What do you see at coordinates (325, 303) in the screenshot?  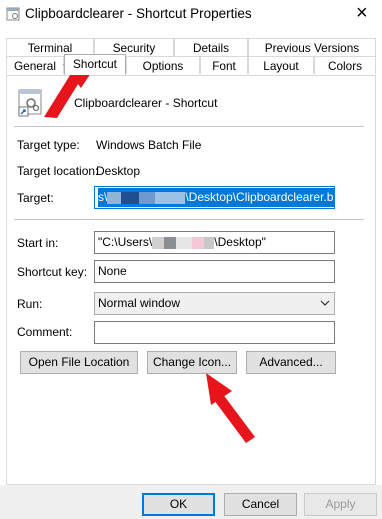 I see `dropdown-chevron-icon` at bounding box center [325, 303].